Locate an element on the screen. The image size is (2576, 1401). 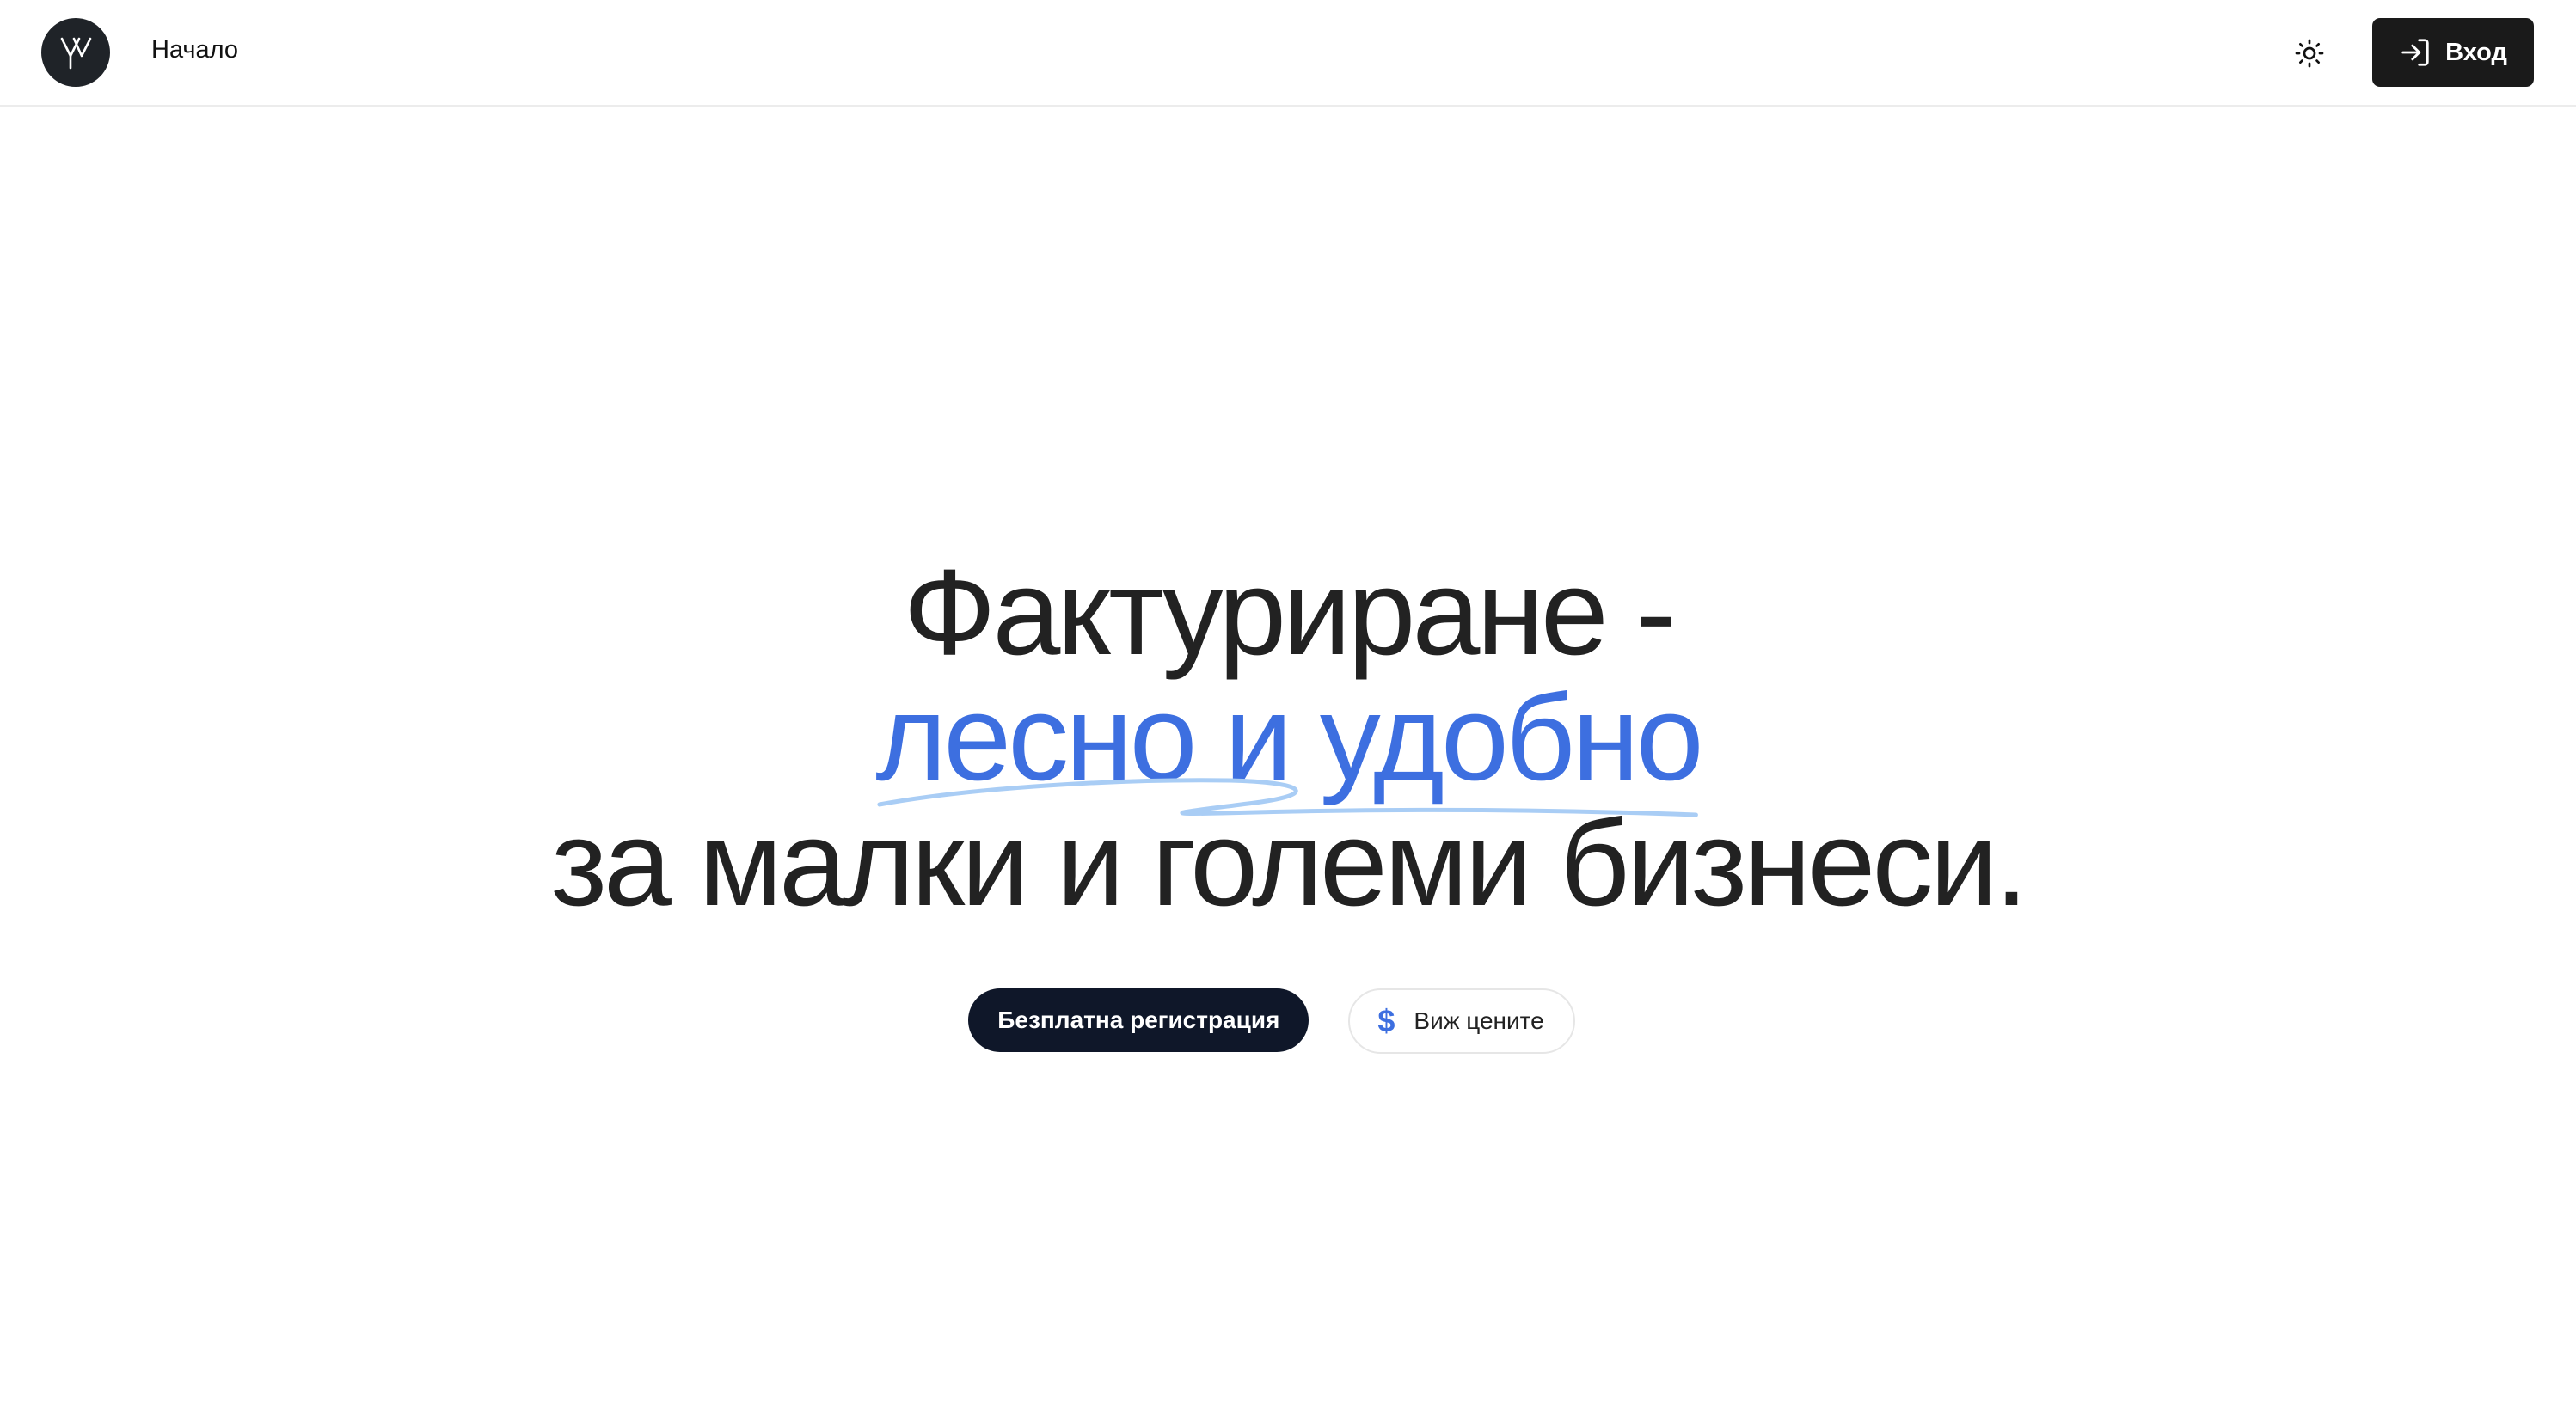
theme-toggle-button is located at coordinates (2309, 53).